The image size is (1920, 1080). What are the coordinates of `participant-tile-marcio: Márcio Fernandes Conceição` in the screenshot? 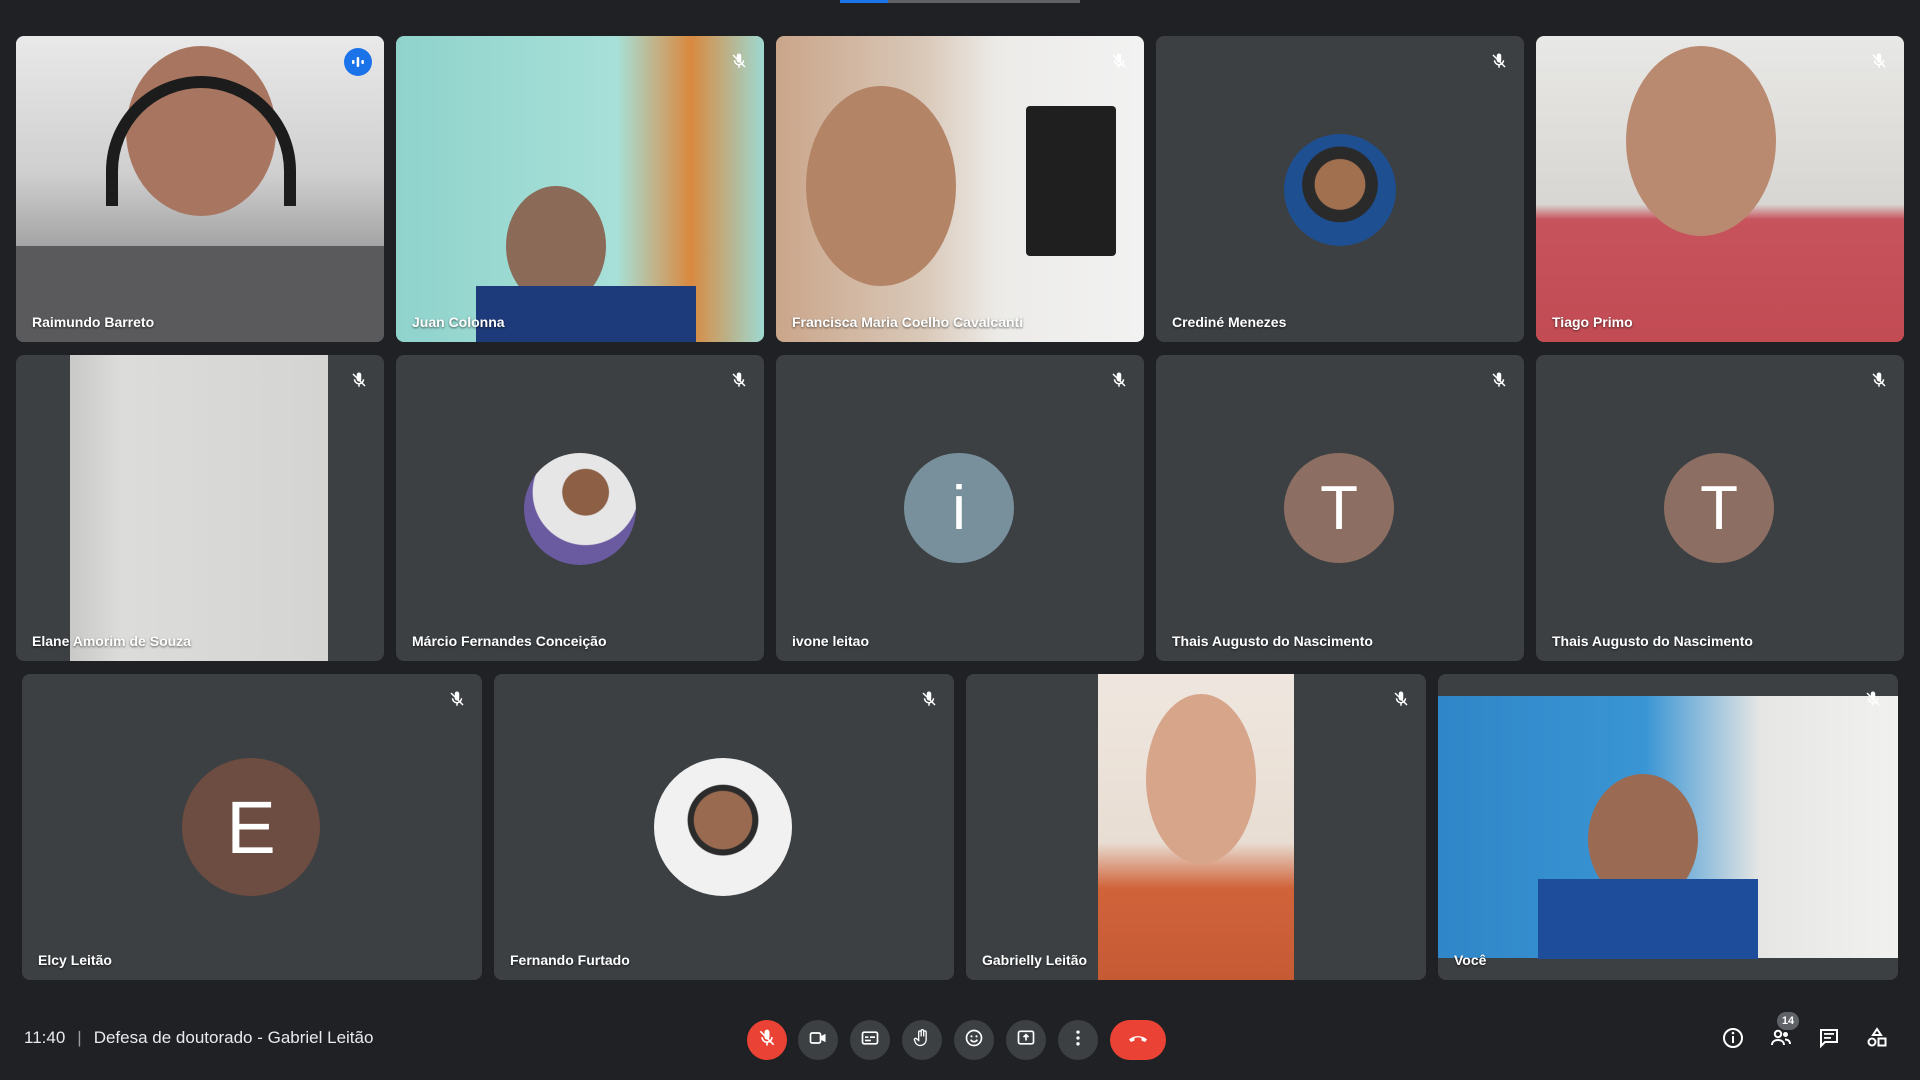 It's located at (580, 508).